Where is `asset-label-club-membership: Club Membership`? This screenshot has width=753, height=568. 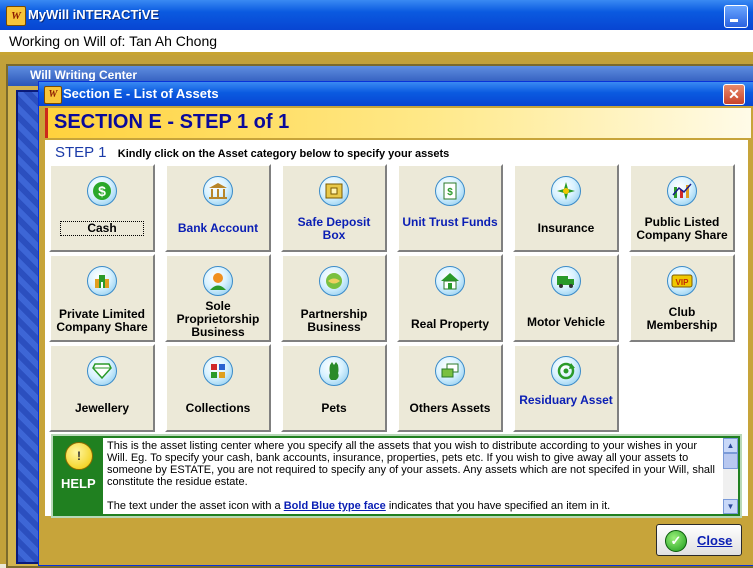
asset-label-club-membership: Club Membership is located at coordinates (682, 318).